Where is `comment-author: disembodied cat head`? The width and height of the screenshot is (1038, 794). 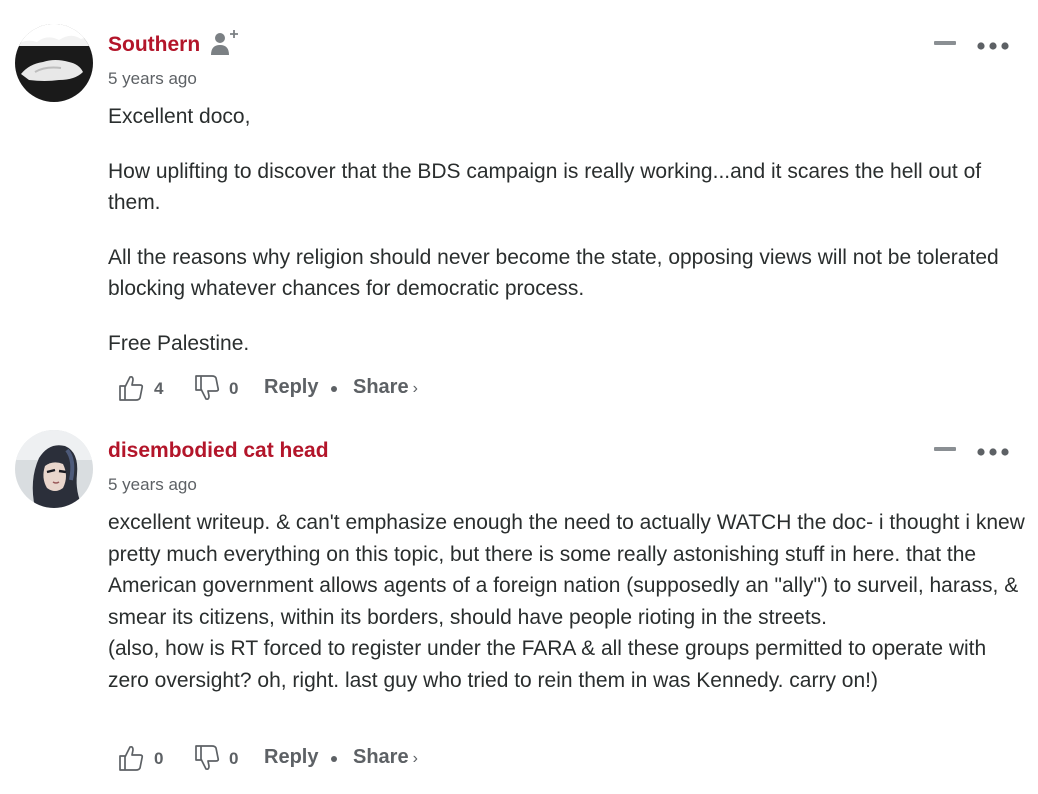 comment-author: disembodied cat head is located at coordinates (218, 451).